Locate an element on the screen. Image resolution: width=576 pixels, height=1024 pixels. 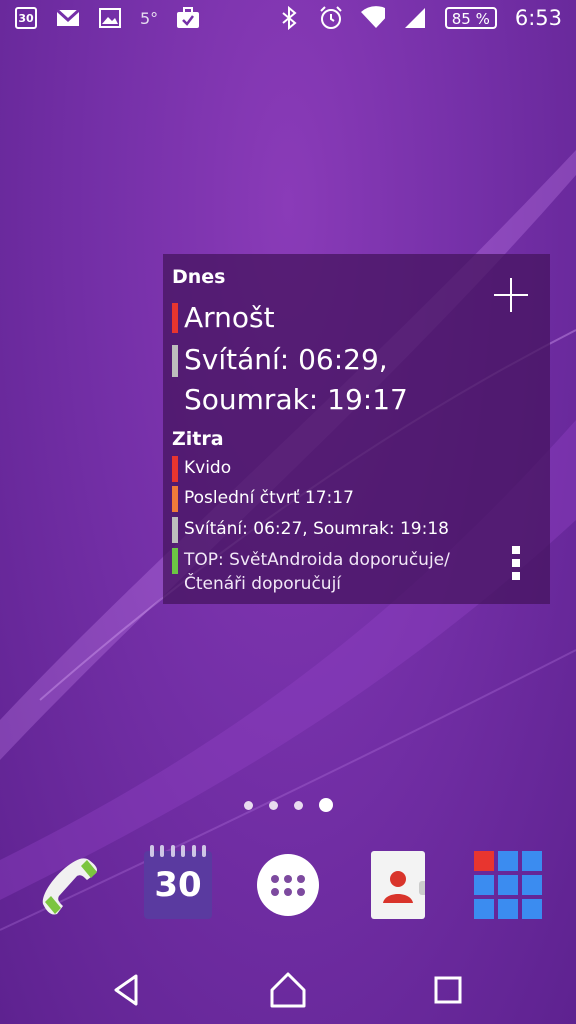
phone-app is located at coordinates (70, 885).